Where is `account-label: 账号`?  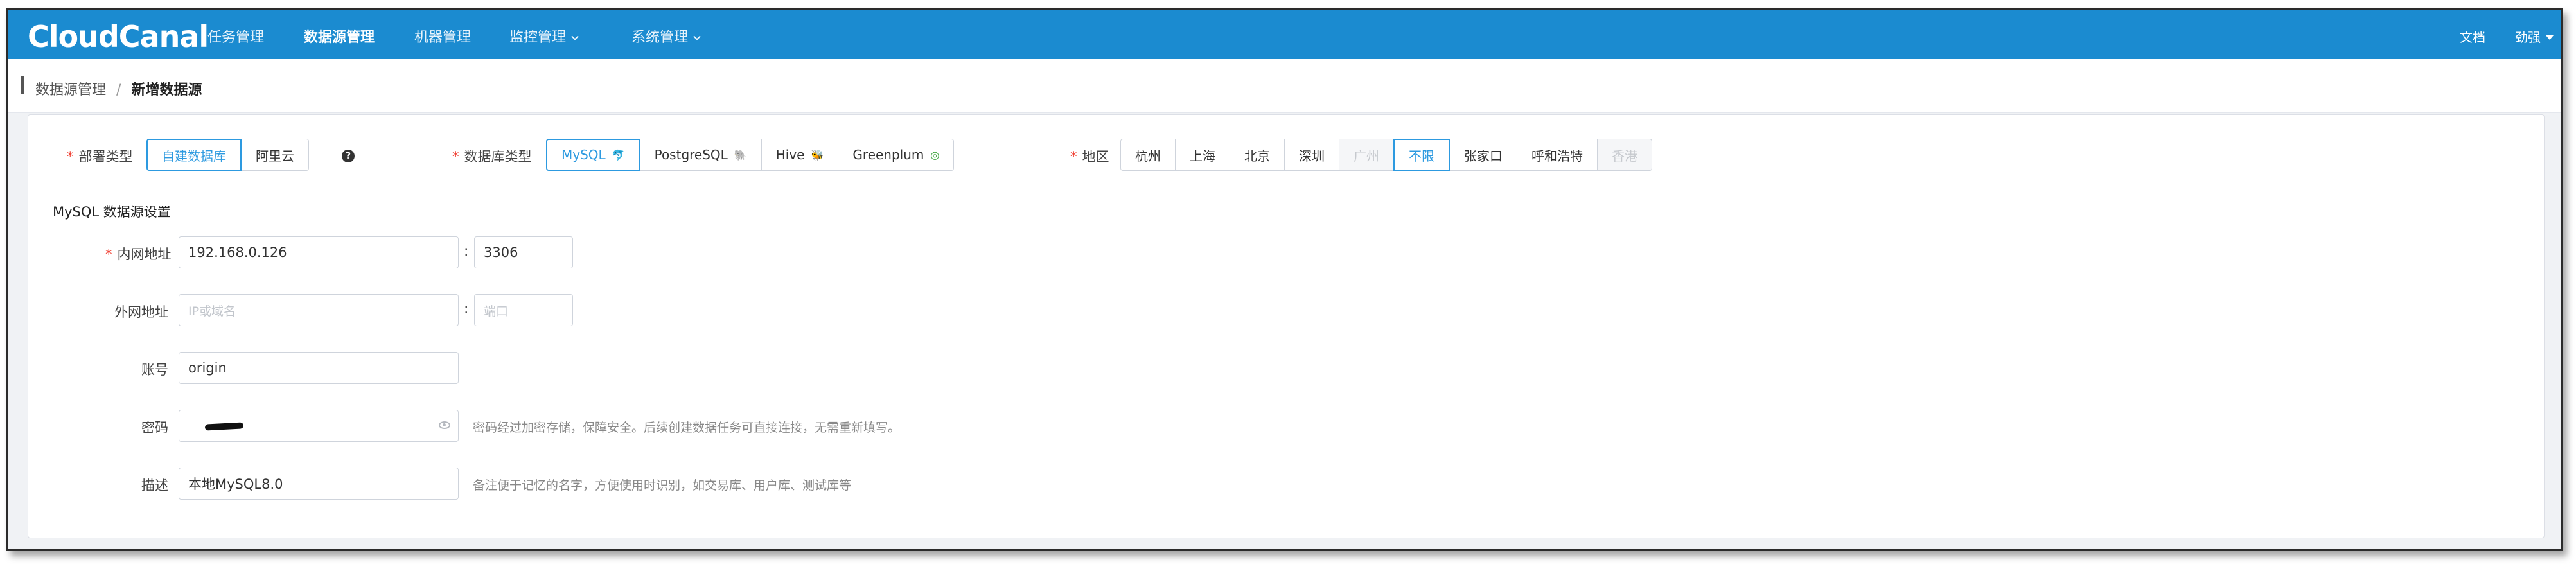 account-label: 账号 is located at coordinates (154, 370).